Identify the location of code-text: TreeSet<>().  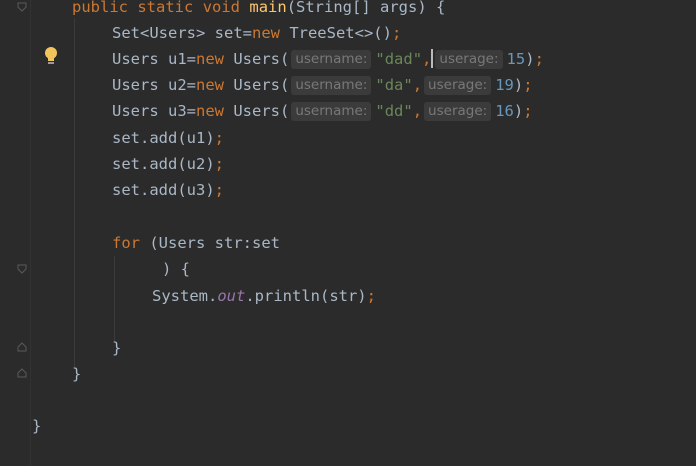
(335, 33).